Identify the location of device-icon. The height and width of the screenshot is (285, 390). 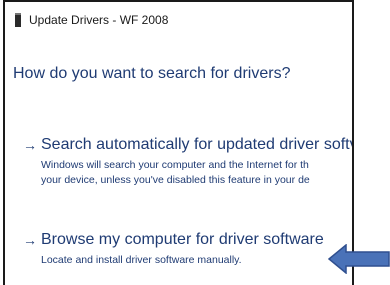
(18, 20).